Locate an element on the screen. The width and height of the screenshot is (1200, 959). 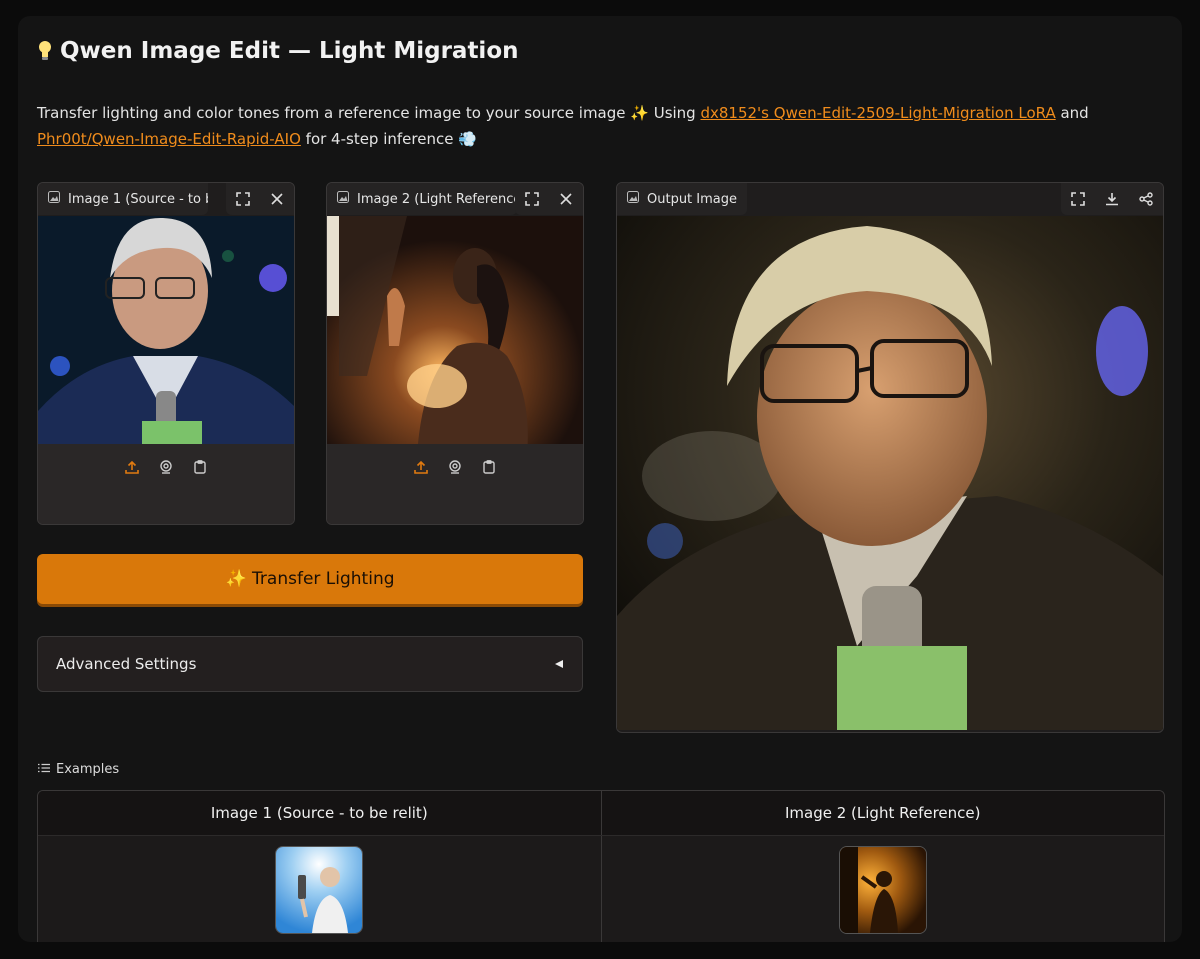
page-title: Qwen Image Edit — Light Migration is located at coordinates (278, 51).